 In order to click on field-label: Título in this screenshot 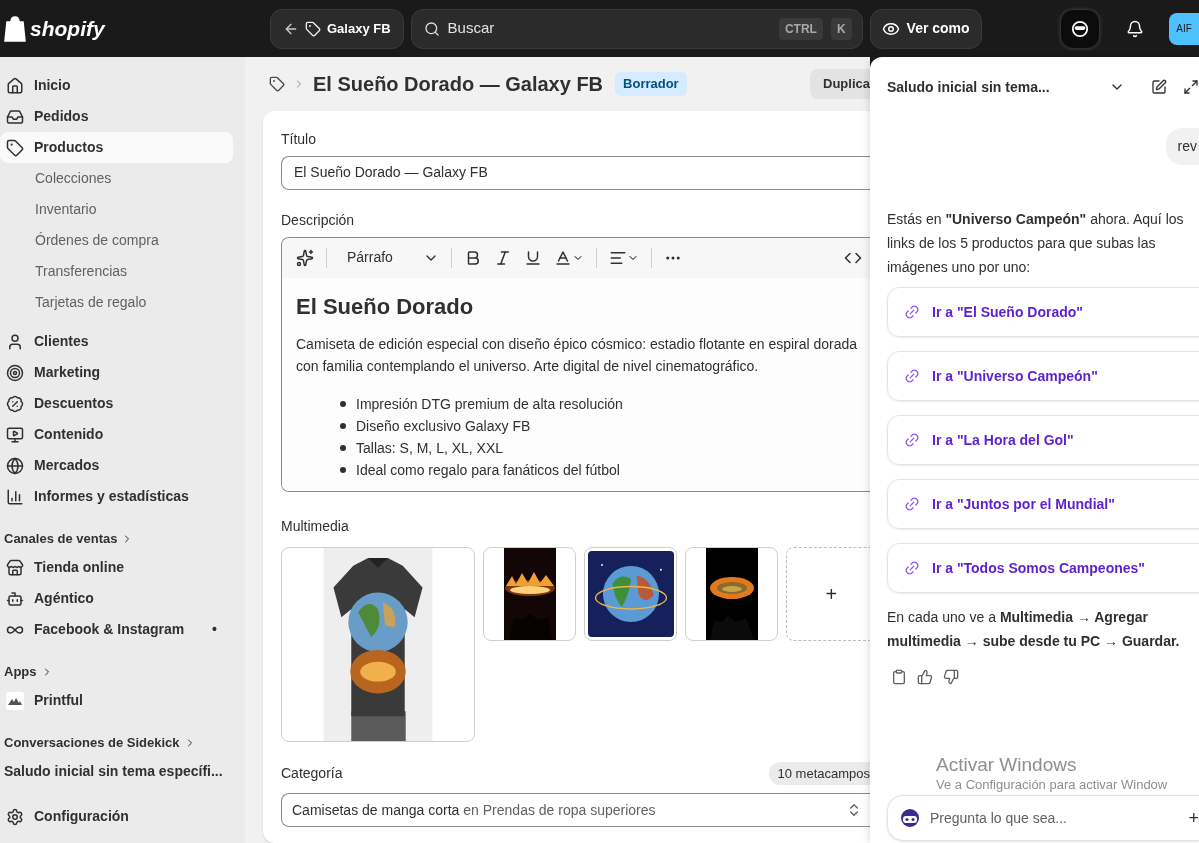, I will do `click(299, 139)`.